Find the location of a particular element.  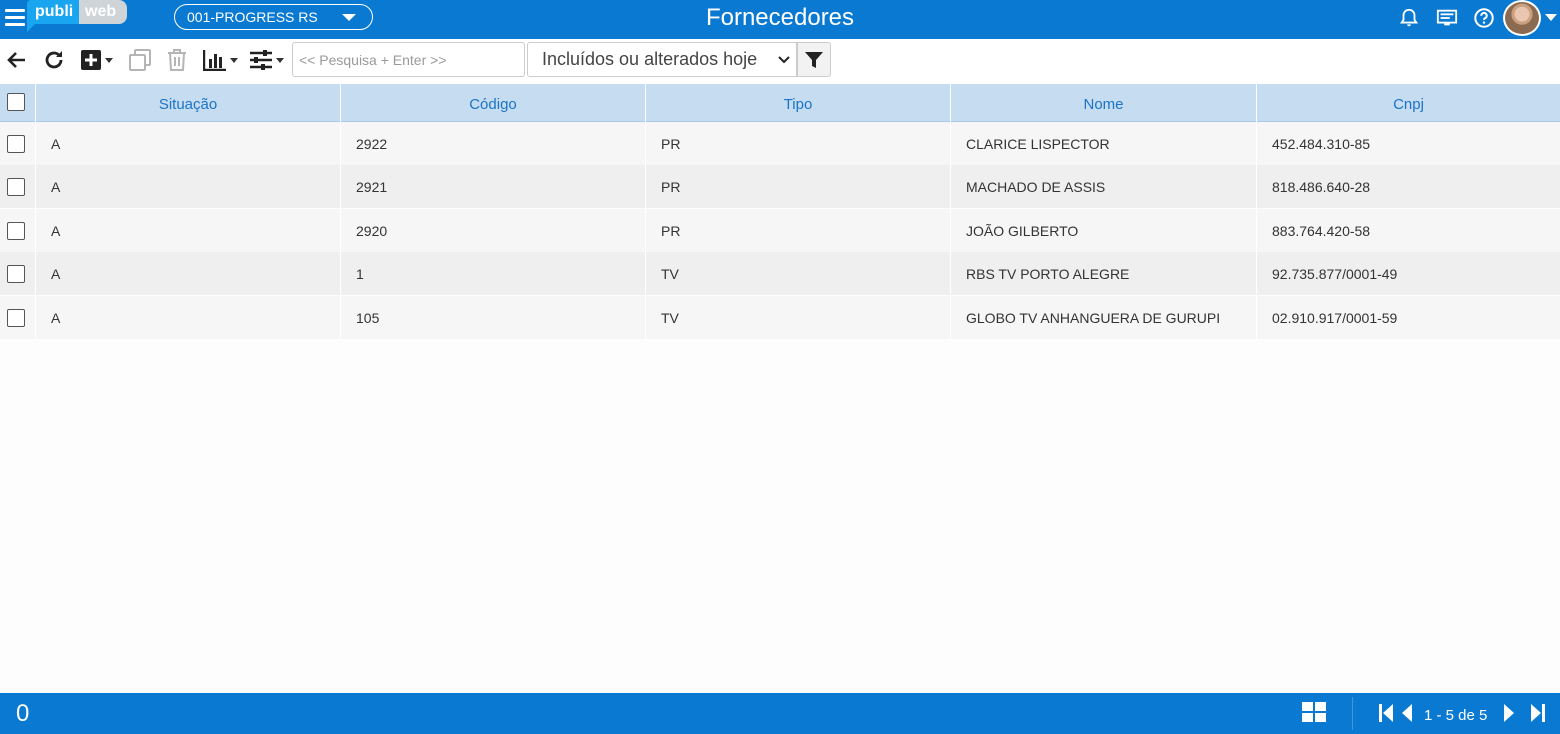

footer-bar: 0 1 - 5 de 5 is located at coordinates (780, 713).